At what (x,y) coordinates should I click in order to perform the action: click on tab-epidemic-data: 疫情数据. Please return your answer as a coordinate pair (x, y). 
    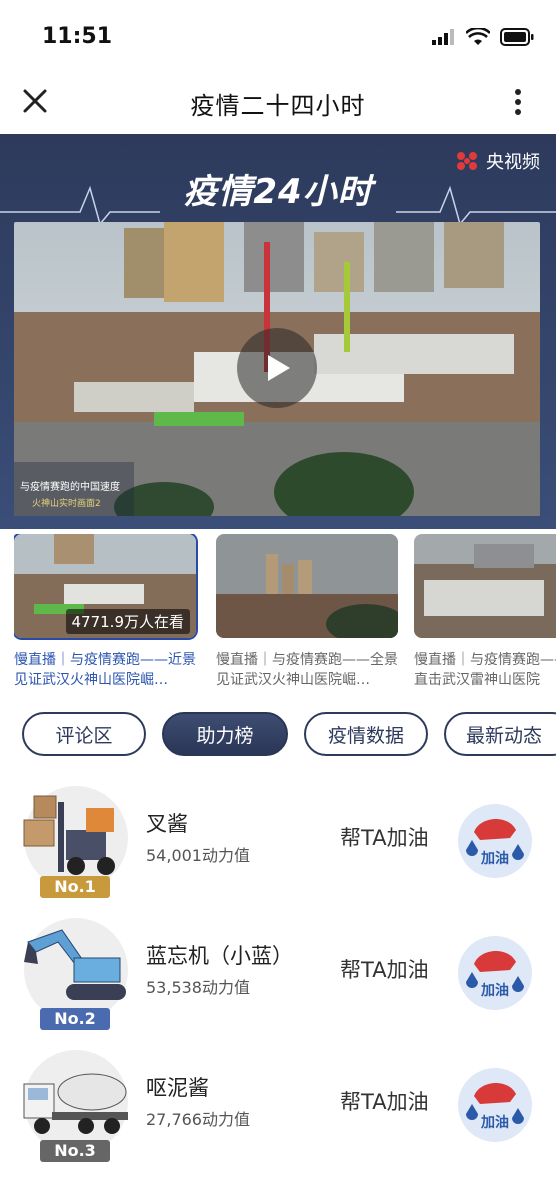
    Looking at the image, I should click on (366, 734).